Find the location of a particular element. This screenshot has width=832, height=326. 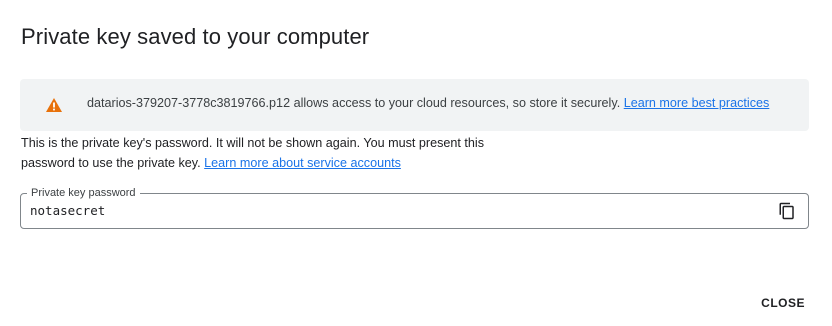

close-button: CLOSE is located at coordinates (783, 303).